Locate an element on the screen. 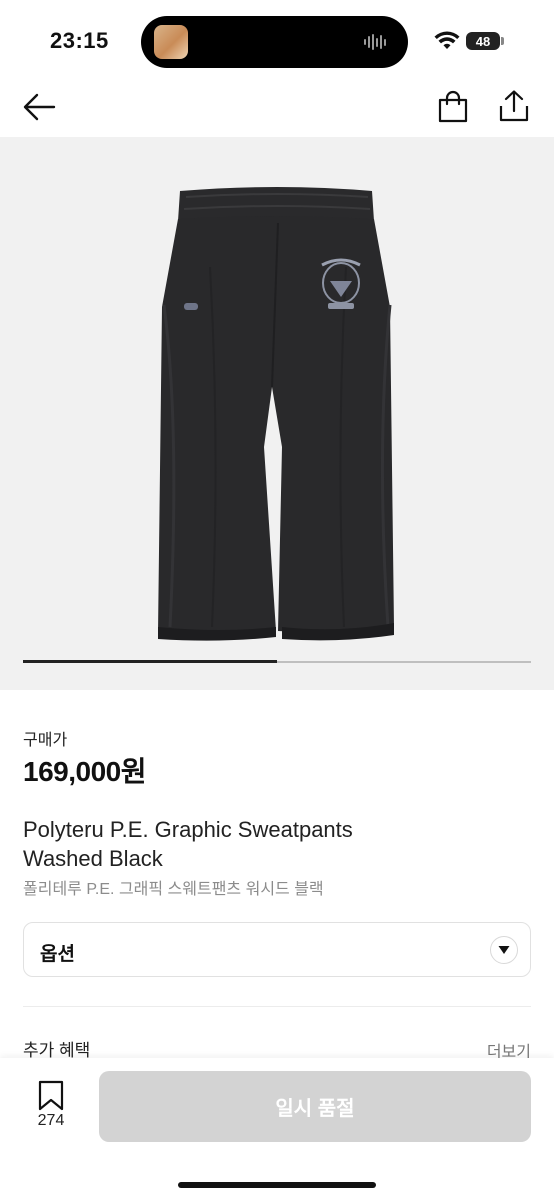 The width and height of the screenshot is (554, 1200). dropdown-arrow-icon is located at coordinates (504, 950).